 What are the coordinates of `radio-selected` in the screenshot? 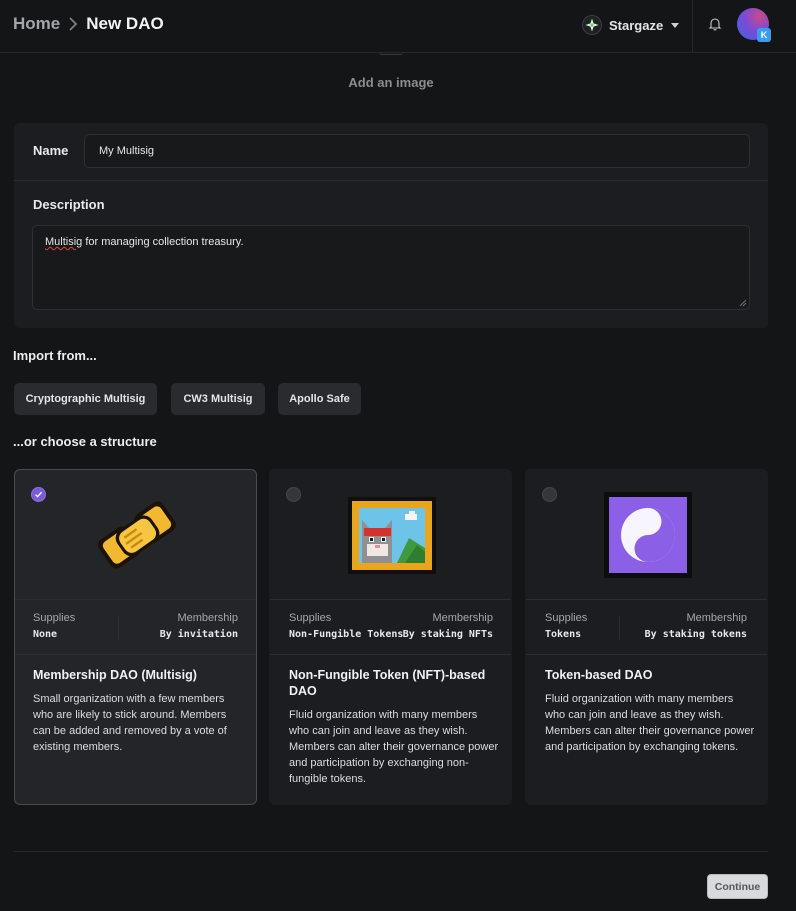 It's located at (38, 494).